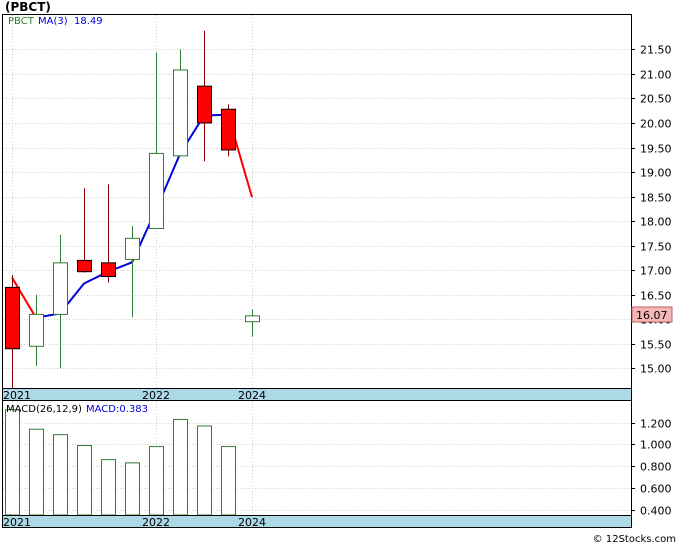 The height and width of the screenshot is (546, 680). What do you see at coordinates (656, 445) in the screenshot?
I see `macd-tick-label: 1.000` at bounding box center [656, 445].